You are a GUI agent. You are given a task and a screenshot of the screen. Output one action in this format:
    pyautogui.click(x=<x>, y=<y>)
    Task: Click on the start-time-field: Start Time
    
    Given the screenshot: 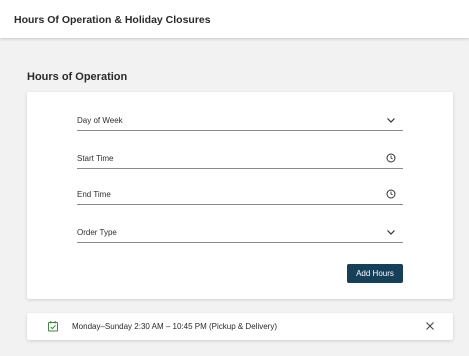 What is the action you would take?
    pyautogui.click(x=240, y=160)
    